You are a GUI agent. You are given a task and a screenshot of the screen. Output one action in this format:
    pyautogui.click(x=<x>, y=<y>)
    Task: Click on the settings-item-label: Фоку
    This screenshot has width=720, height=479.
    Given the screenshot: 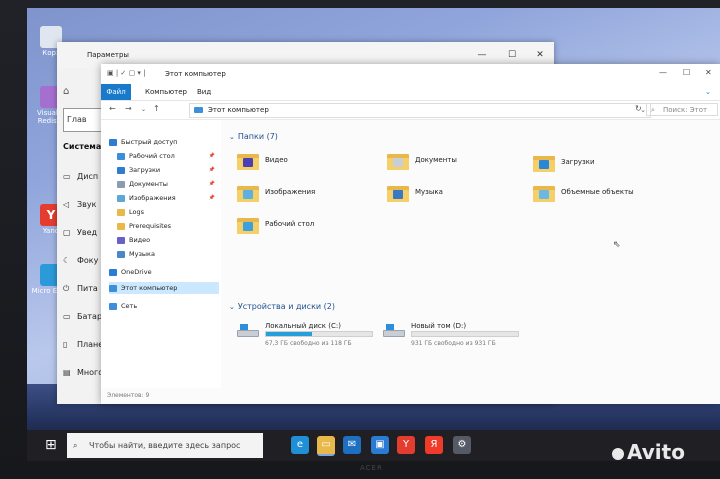 What is the action you would take?
    pyautogui.click(x=88, y=260)
    